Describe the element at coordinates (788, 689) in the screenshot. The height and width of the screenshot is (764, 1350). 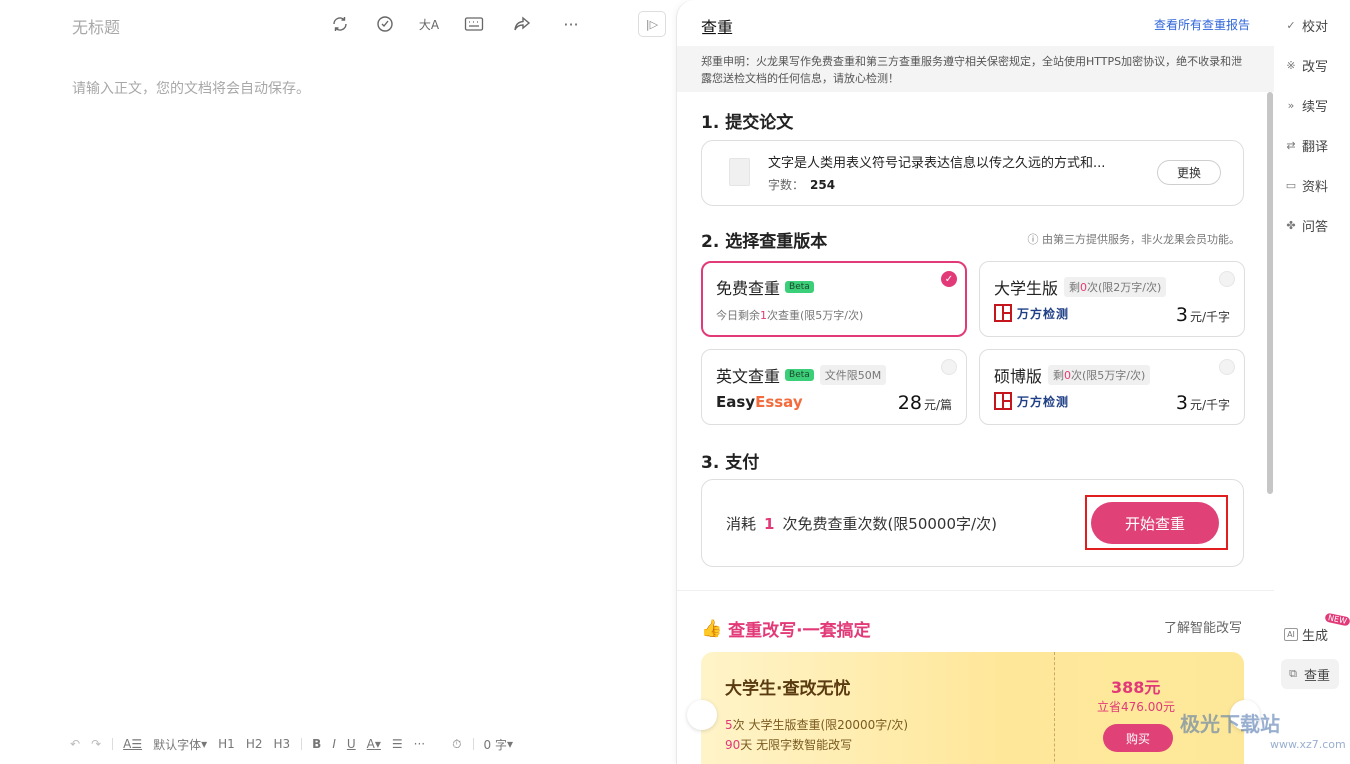
I see `promo-title: 大学生·查改无忧` at that location.